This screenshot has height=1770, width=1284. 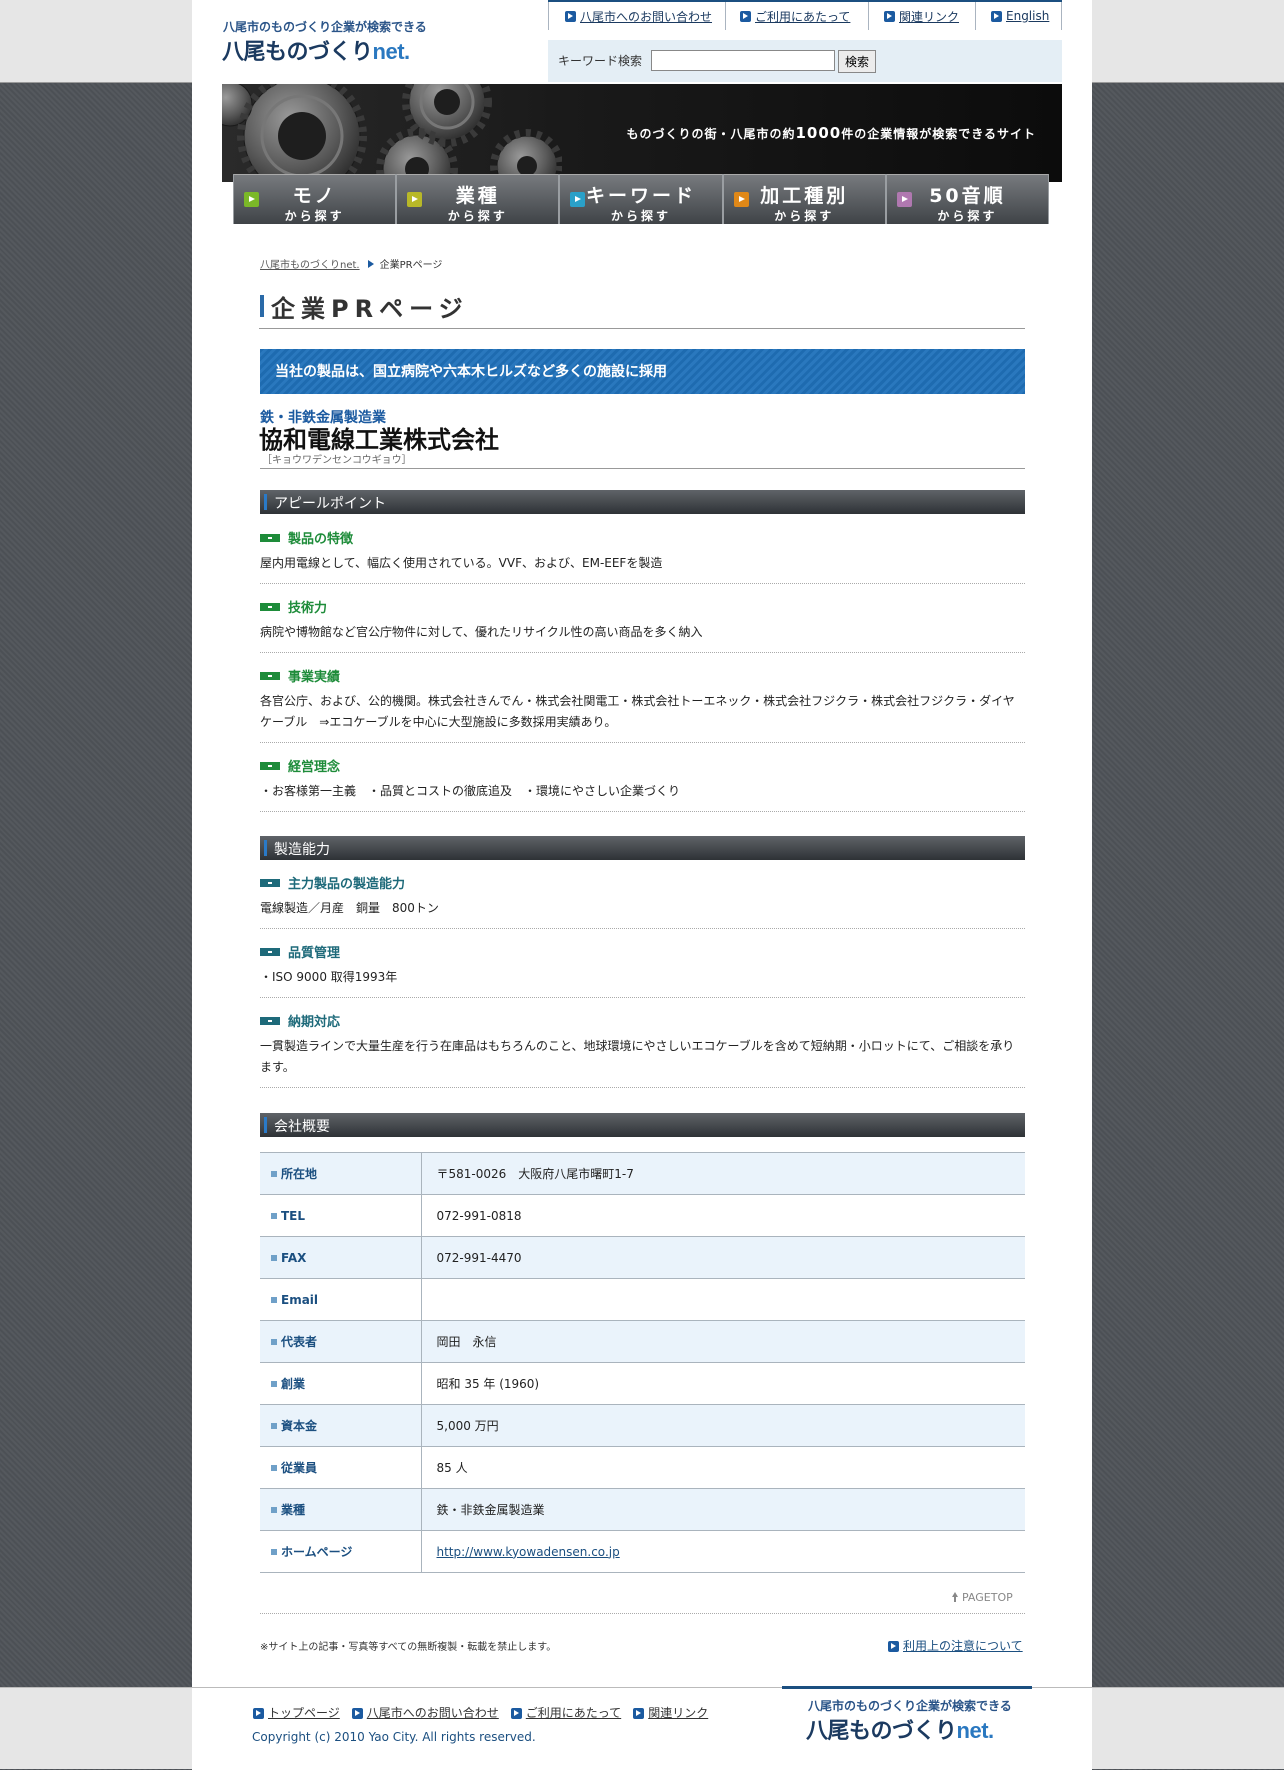 I want to click on terms-link: 利用上の注意について, so click(x=955, y=1645).